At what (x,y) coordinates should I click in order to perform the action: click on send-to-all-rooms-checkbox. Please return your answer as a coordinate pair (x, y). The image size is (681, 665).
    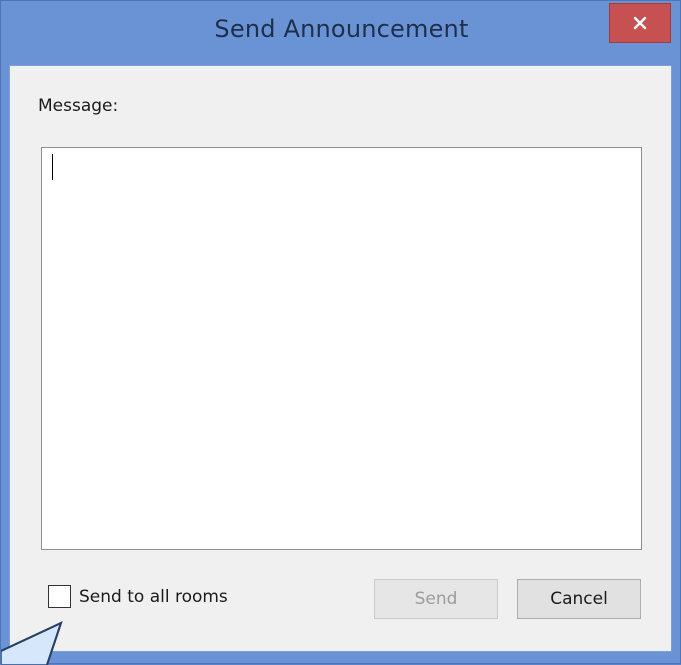
    Looking at the image, I should click on (59, 596).